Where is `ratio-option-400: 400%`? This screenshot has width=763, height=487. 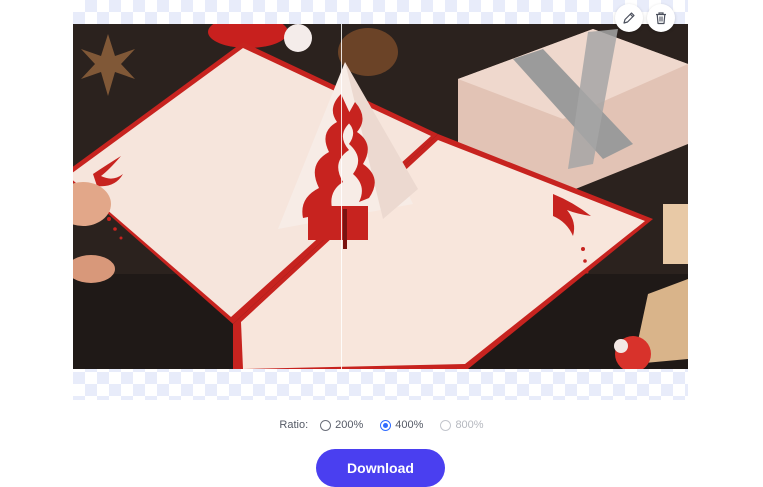
ratio-option-400: 400% is located at coordinates (401, 425).